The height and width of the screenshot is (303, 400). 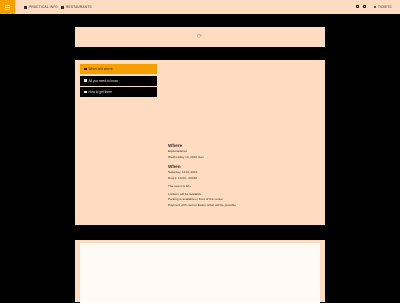 What do you see at coordinates (200, 273) in the screenshot?
I see `map-area` at bounding box center [200, 273].